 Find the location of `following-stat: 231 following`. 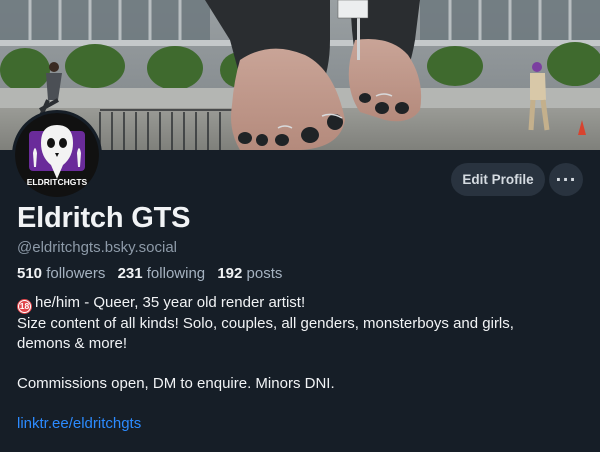

following-stat: 231 following is located at coordinates (162, 273).